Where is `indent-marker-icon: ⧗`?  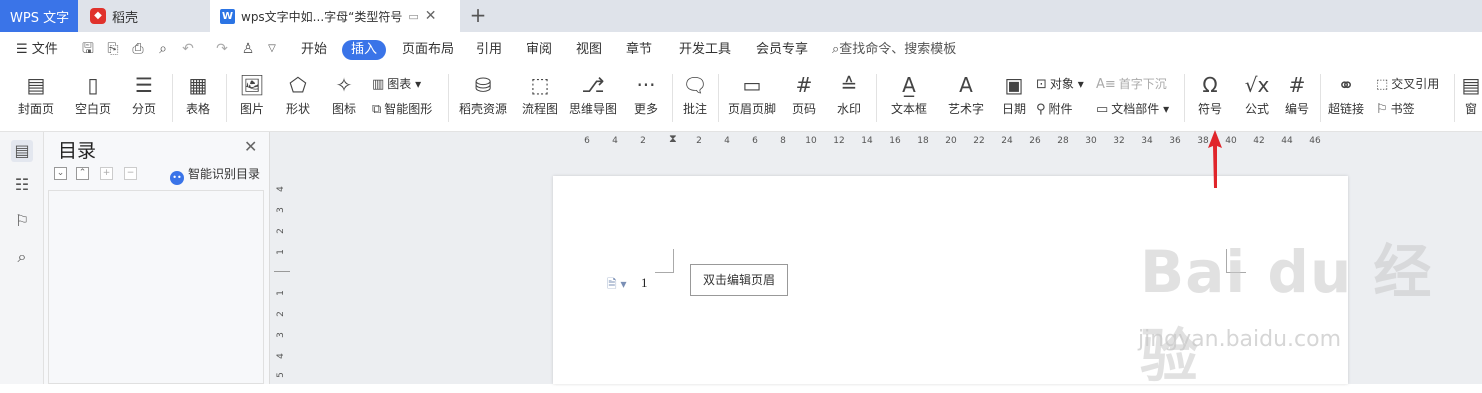
indent-marker-icon: ⧗ is located at coordinates (673, 139).